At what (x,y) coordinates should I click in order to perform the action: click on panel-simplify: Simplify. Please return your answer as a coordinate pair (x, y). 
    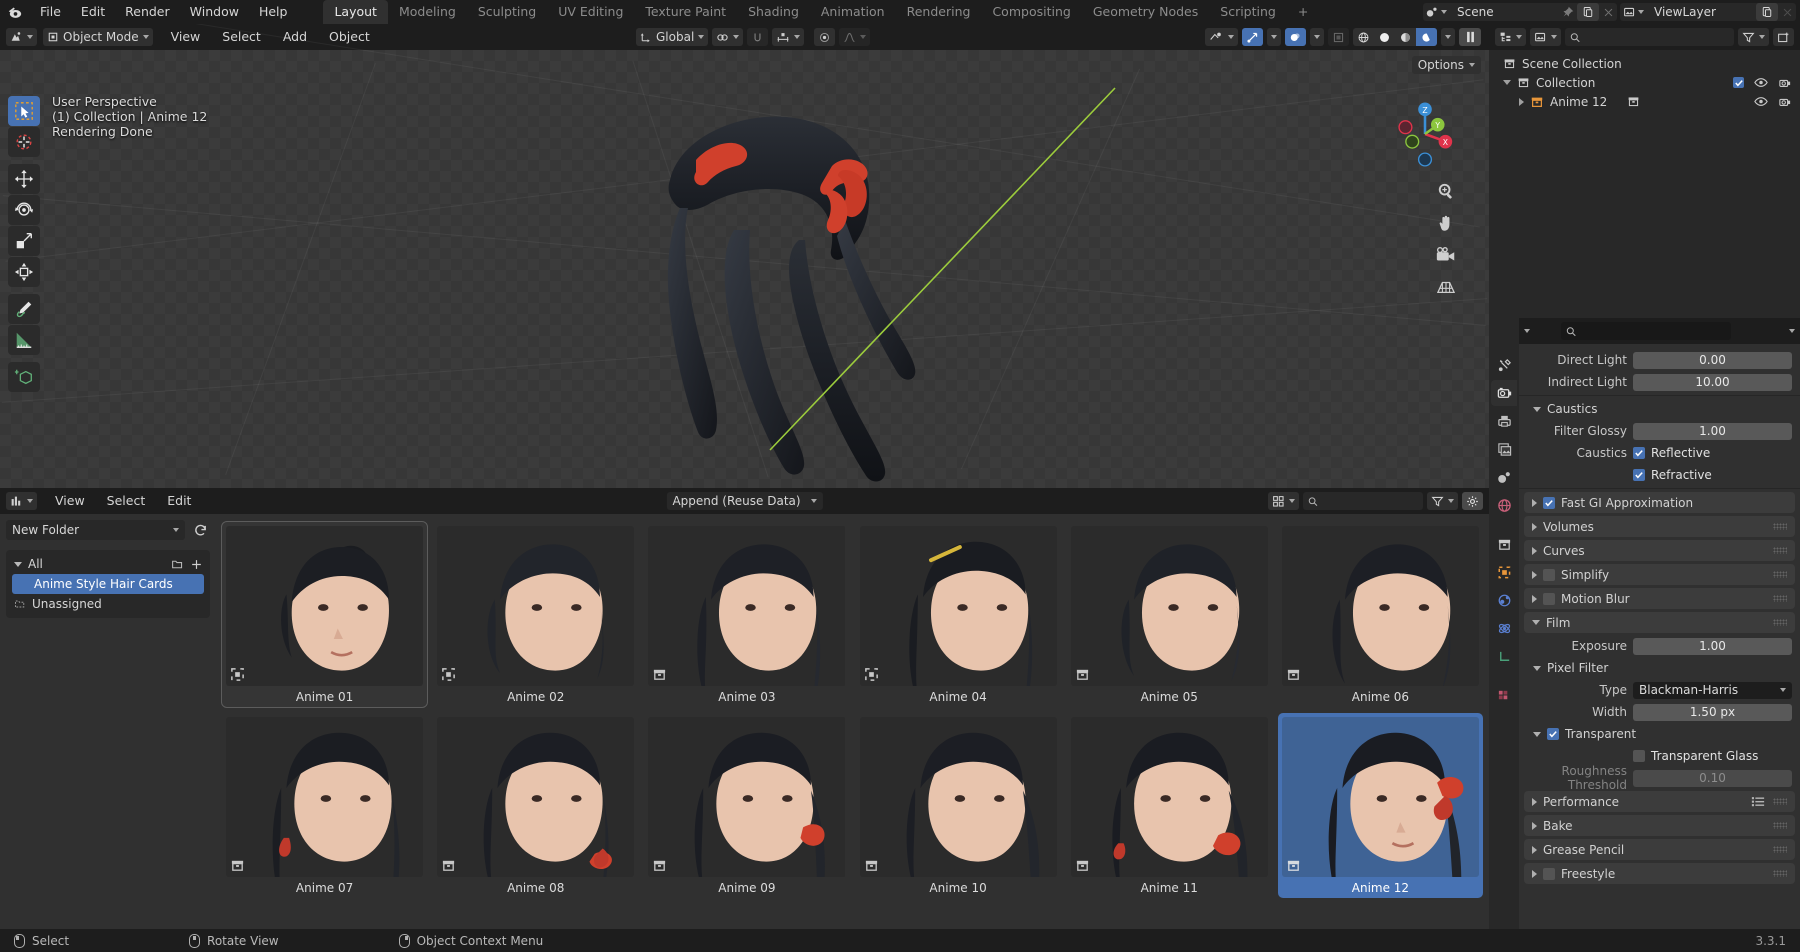
    Looking at the image, I should click on (1659, 574).